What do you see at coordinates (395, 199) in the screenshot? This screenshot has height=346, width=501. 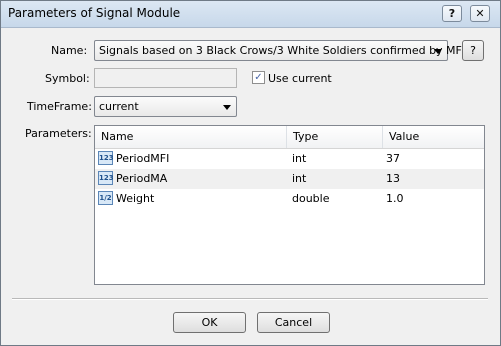 I see `param-value: 1.0` at bounding box center [395, 199].